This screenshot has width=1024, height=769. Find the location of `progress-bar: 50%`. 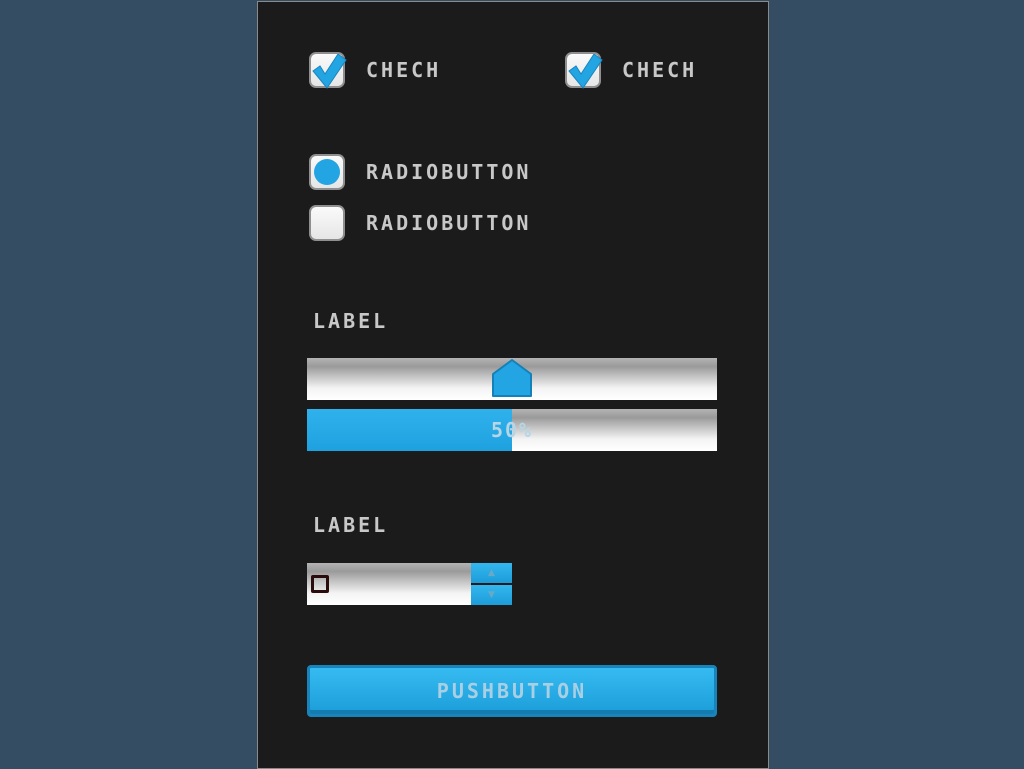

progress-bar: 50% is located at coordinates (512, 430).